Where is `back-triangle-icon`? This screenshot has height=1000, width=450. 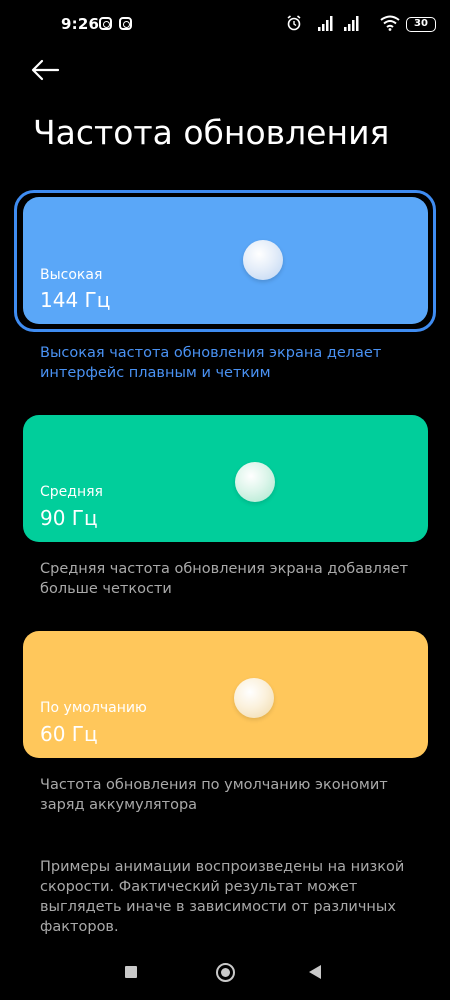
back-triangle-icon is located at coordinates (315, 972).